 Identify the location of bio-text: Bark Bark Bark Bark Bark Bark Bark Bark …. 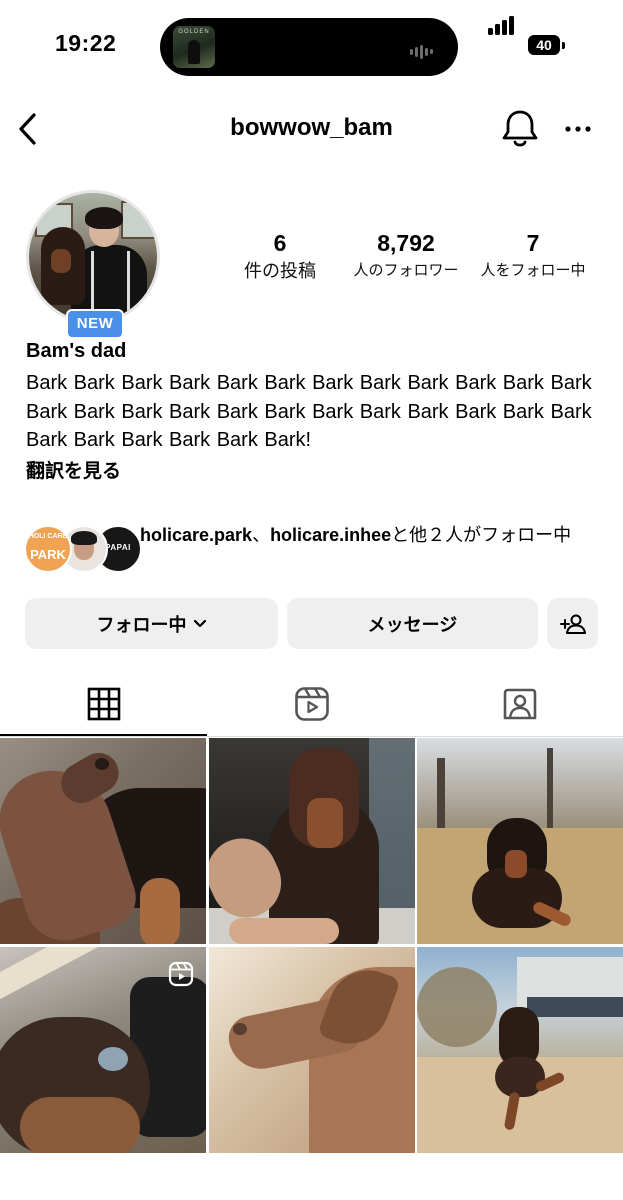
(309, 411).